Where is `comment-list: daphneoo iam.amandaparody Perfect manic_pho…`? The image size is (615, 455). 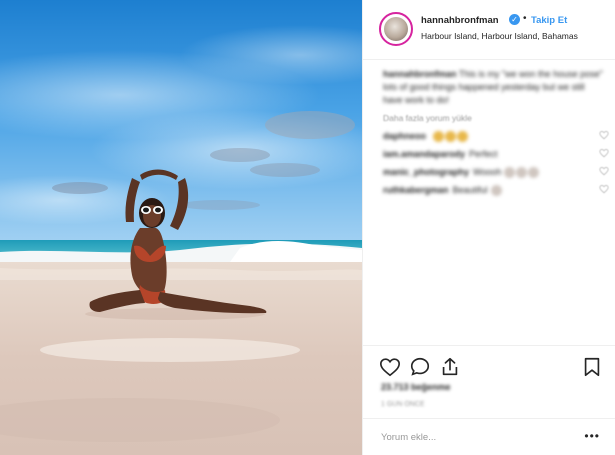
comment-list: daphneoo iam.amandaparody Perfect manic_pho… is located at coordinates (496, 163).